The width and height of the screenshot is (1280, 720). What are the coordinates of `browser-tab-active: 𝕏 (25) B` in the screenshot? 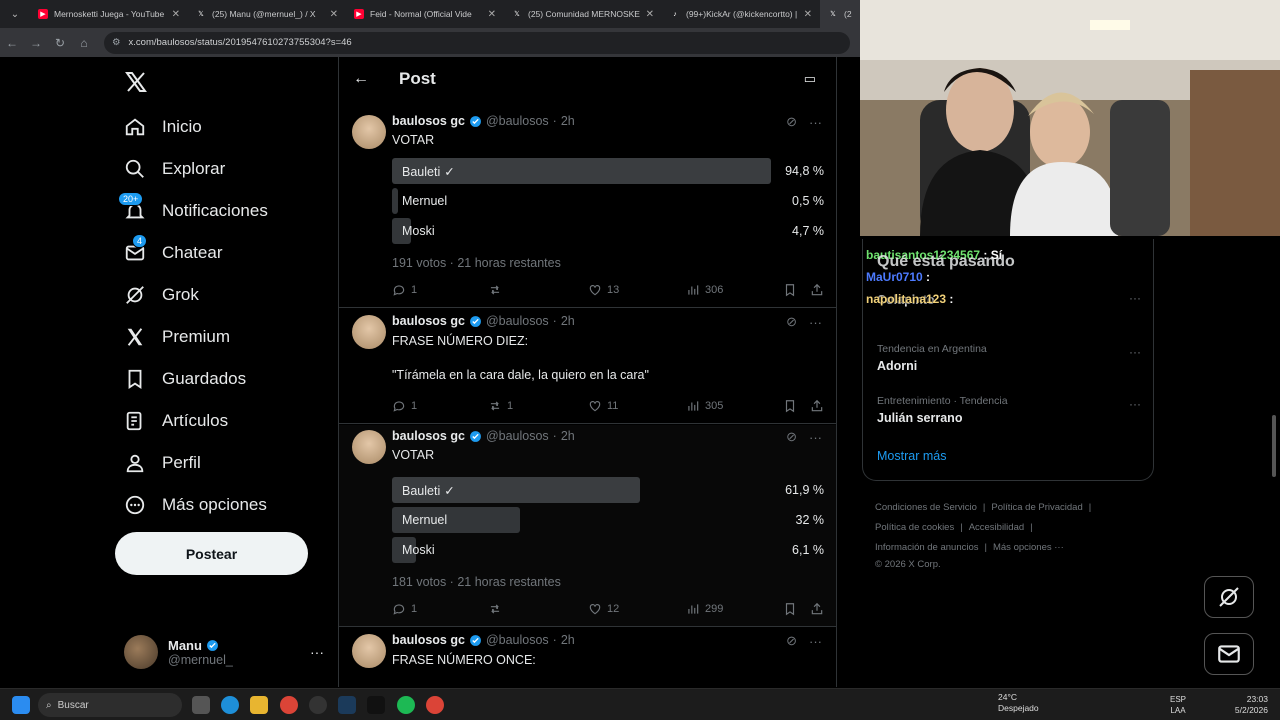 It's located at (840, 14).